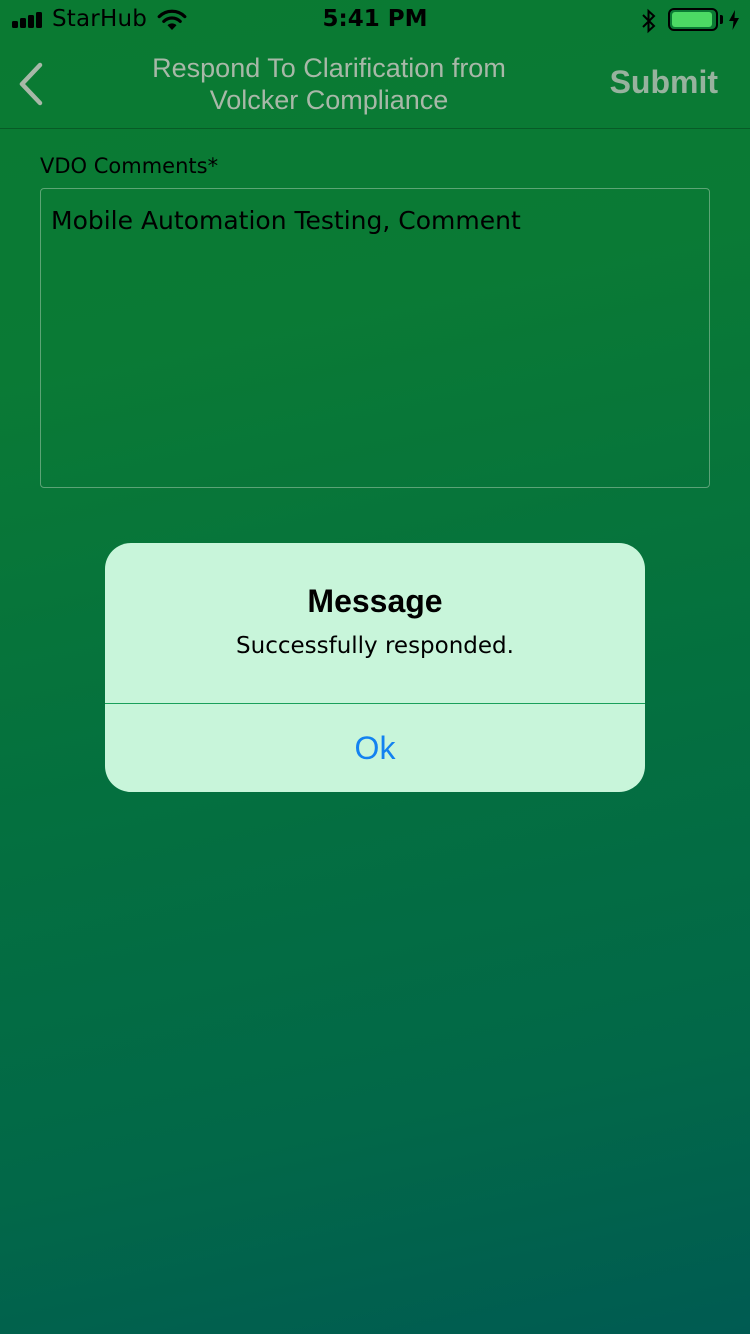 The image size is (750, 1334). I want to click on status-bar: StarHub 5:41 PM, so click(375, 20).